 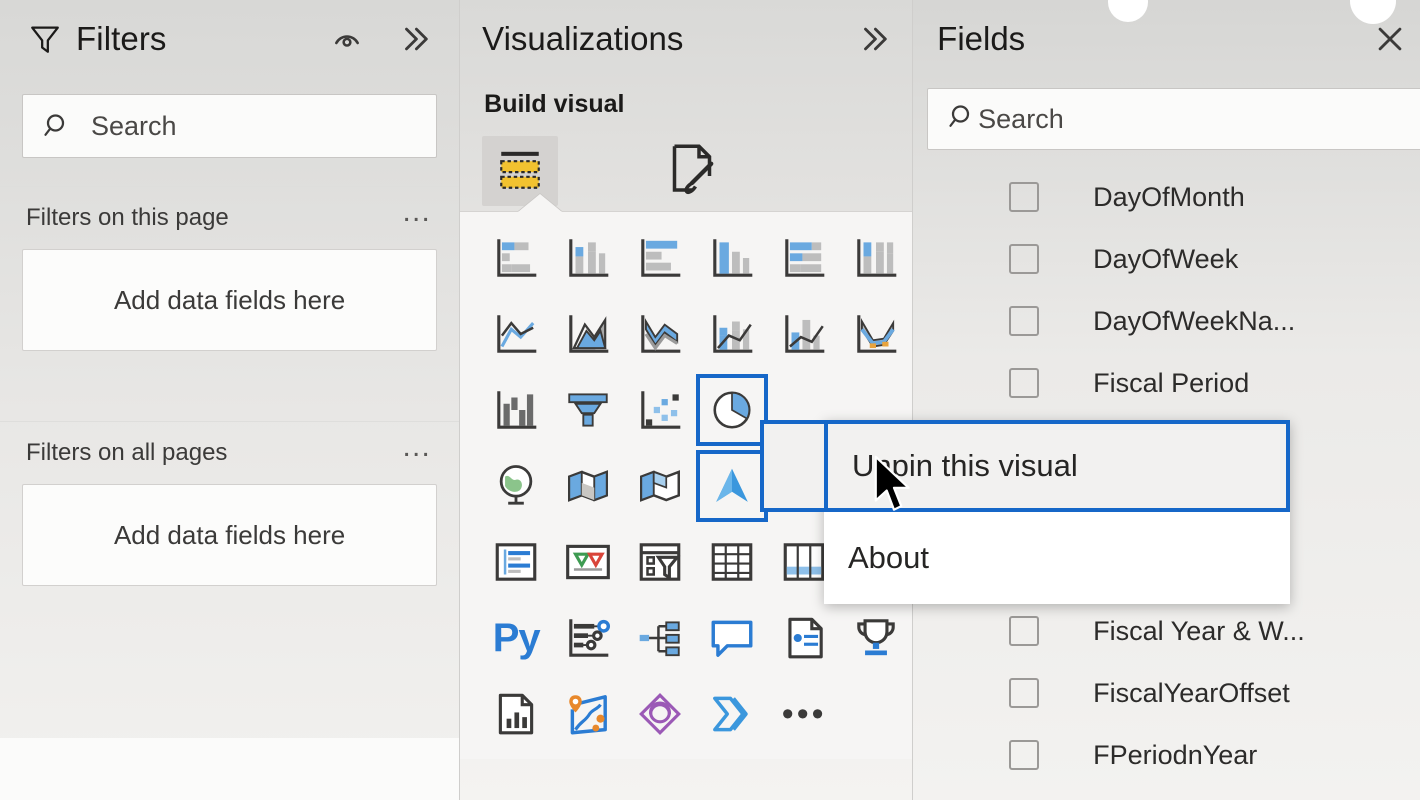 I want to click on filters-on-this-page-dropzone: Add data fields here, so click(x=230, y=300).